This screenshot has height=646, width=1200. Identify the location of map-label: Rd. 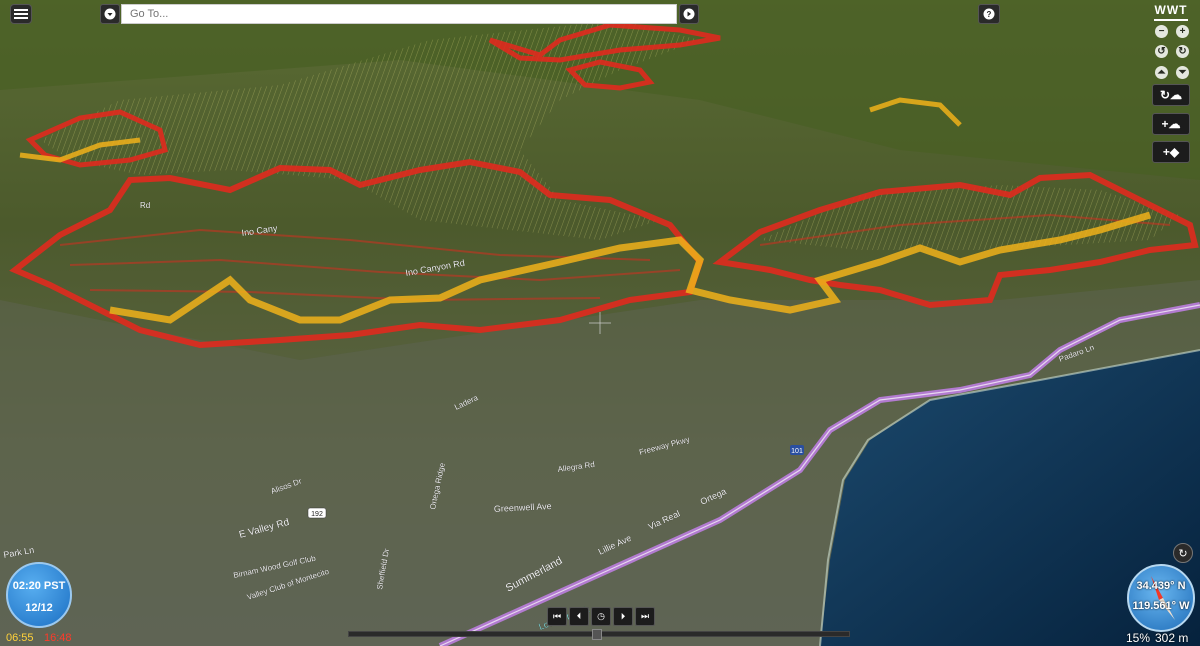
(145, 205).